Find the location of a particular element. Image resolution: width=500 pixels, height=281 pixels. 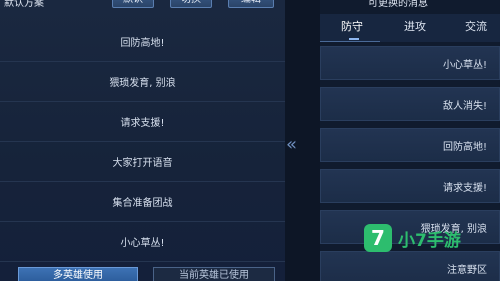

watermark-badge: 7 is located at coordinates (378, 238).